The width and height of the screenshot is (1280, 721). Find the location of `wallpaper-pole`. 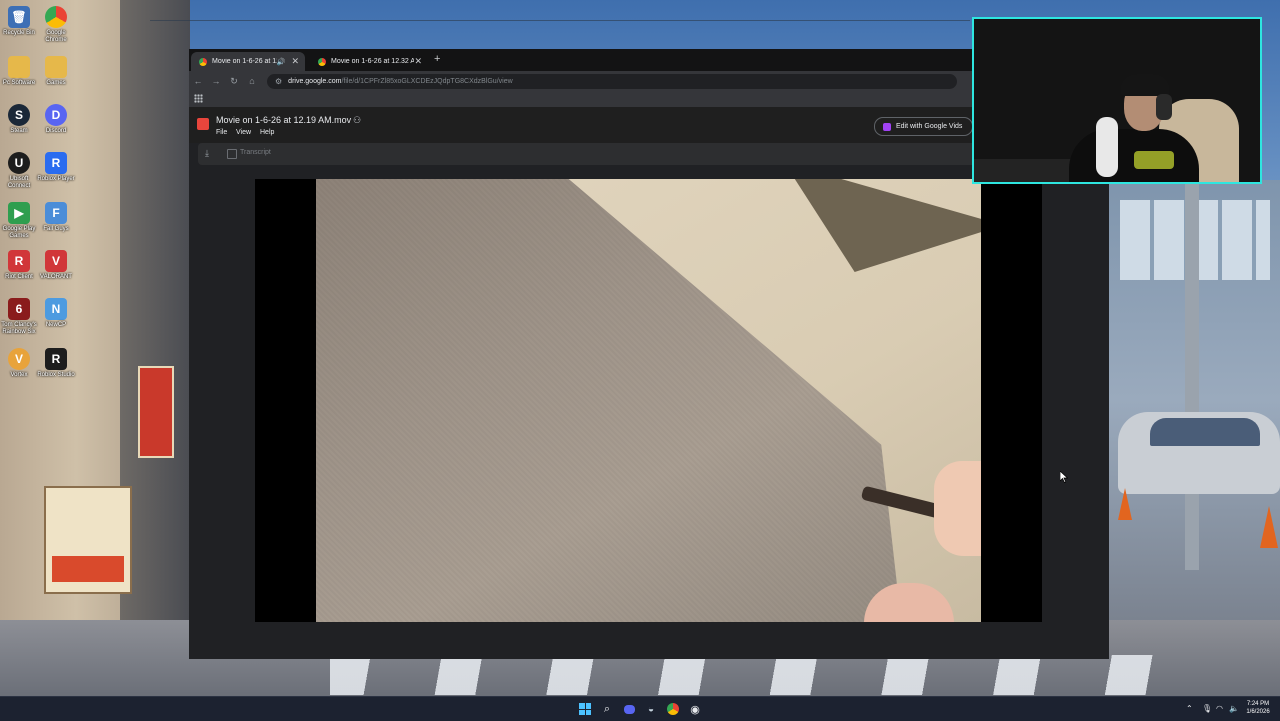

wallpaper-pole is located at coordinates (1192, 375).